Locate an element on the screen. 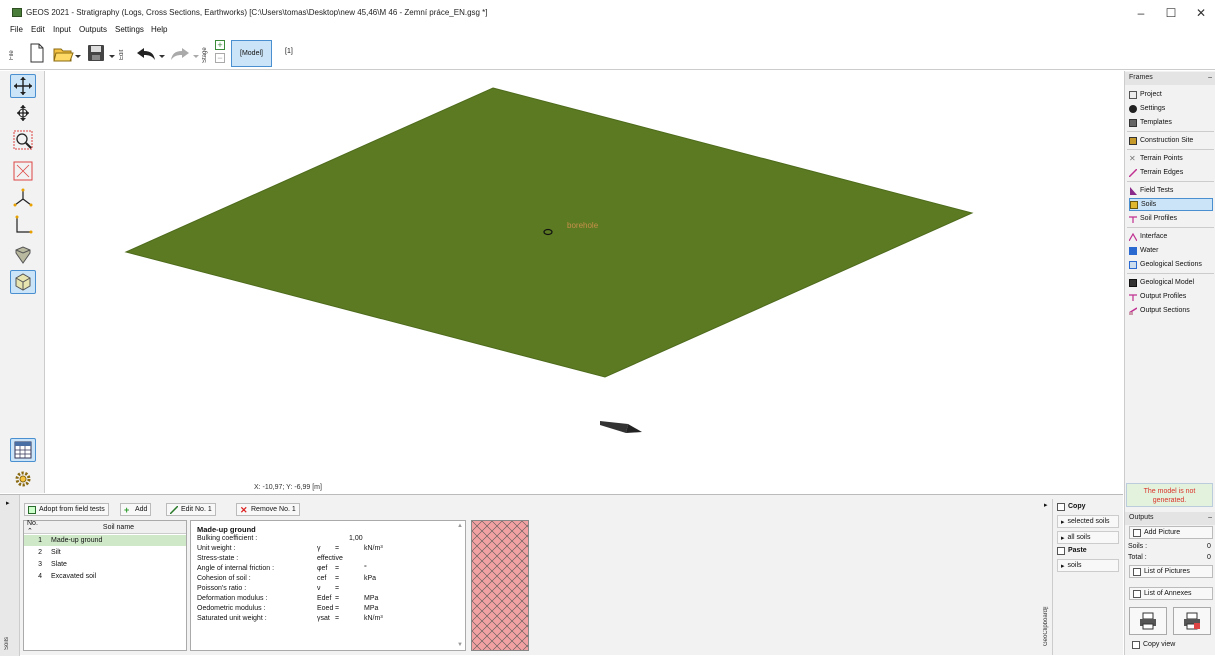 The image size is (1215, 656). property-label: Unit weight : is located at coordinates (216, 548).